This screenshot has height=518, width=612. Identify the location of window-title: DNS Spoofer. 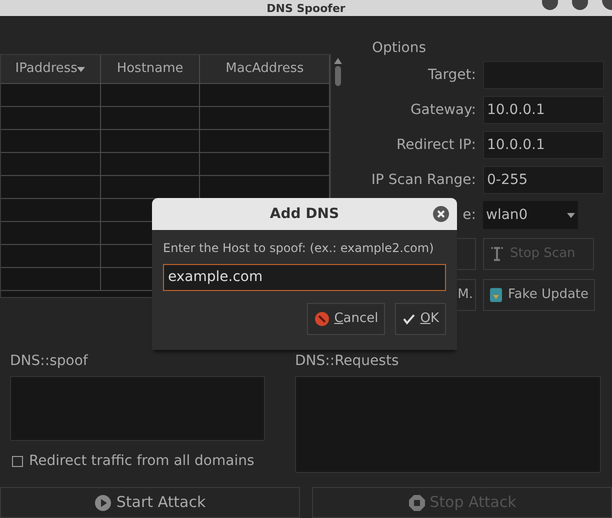
(306, 8).